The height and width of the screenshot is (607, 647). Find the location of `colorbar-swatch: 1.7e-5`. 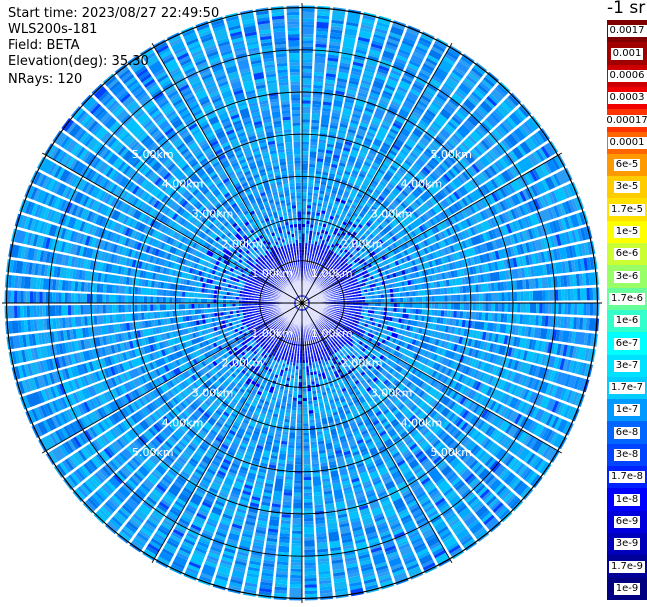

colorbar-swatch: 1.7e-5 is located at coordinates (627, 210).